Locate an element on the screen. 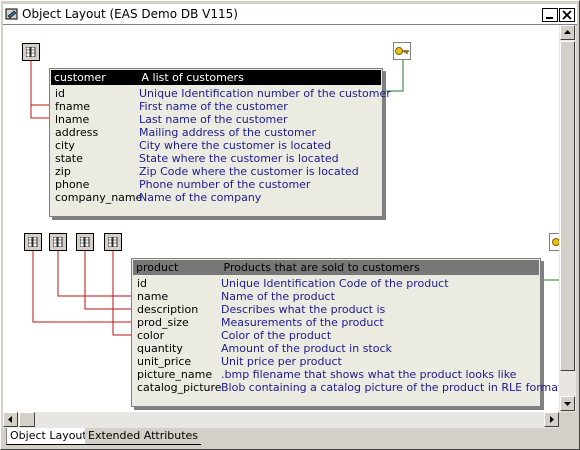  tab-object-layout: Object Layout is located at coordinates (48, 436).